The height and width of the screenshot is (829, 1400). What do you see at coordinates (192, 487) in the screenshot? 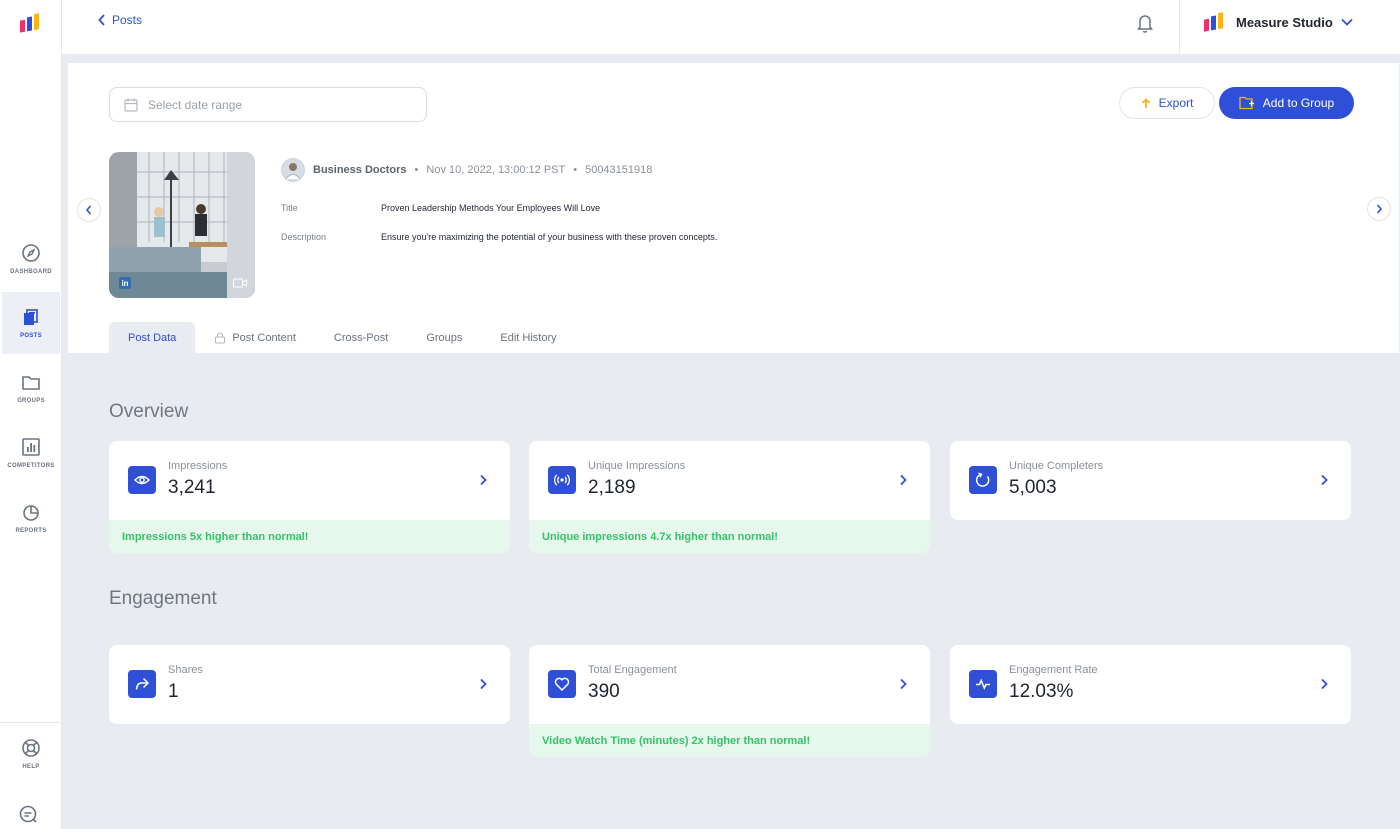
I see `metric-value: 3,241` at bounding box center [192, 487].